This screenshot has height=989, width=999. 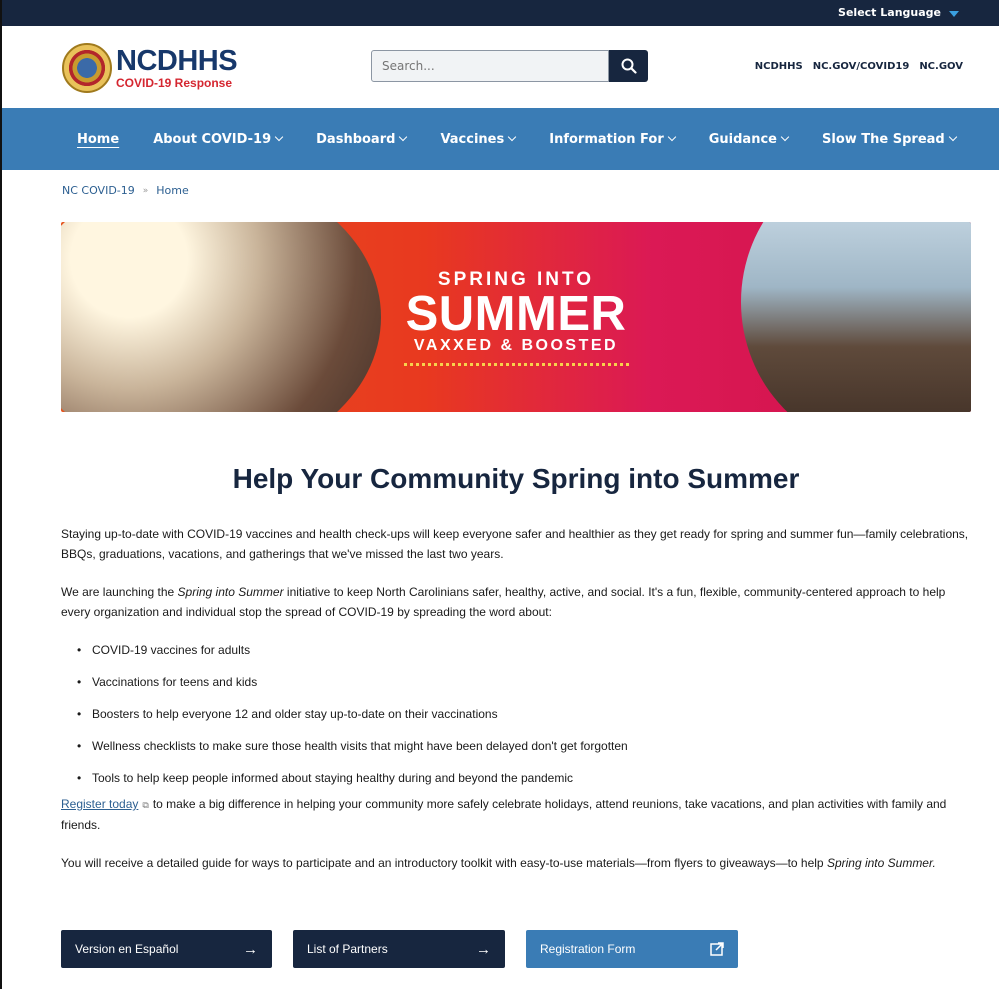 I want to click on search-icon, so click(x=629, y=66).